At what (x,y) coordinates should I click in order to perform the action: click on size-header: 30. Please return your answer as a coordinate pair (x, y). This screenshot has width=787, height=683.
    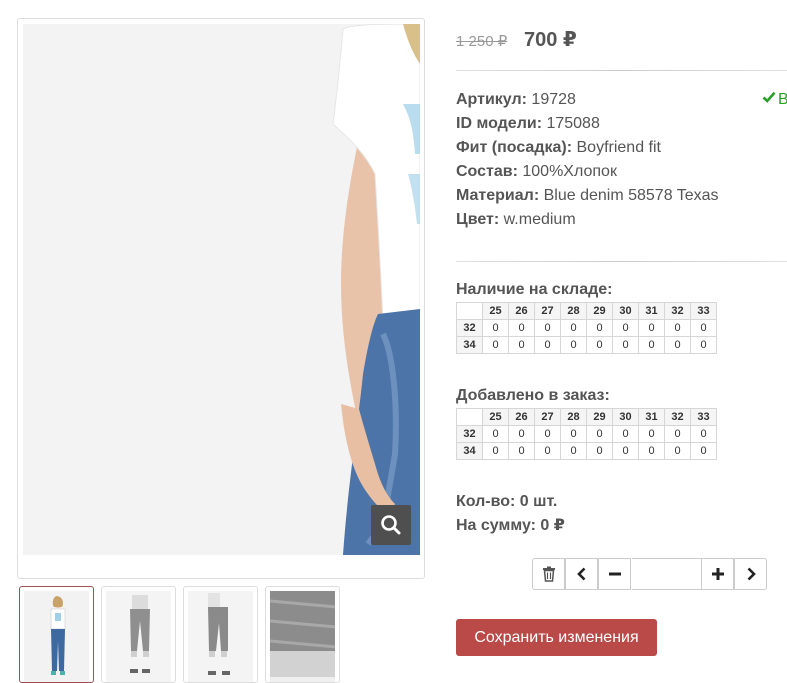
    Looking at the image, I should click on (625, 417).